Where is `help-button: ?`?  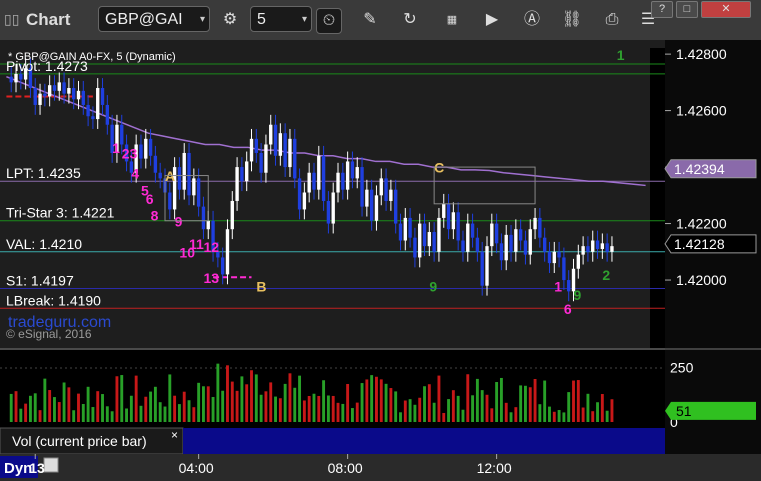 help-button: ? is located at coordinates (662, 9).